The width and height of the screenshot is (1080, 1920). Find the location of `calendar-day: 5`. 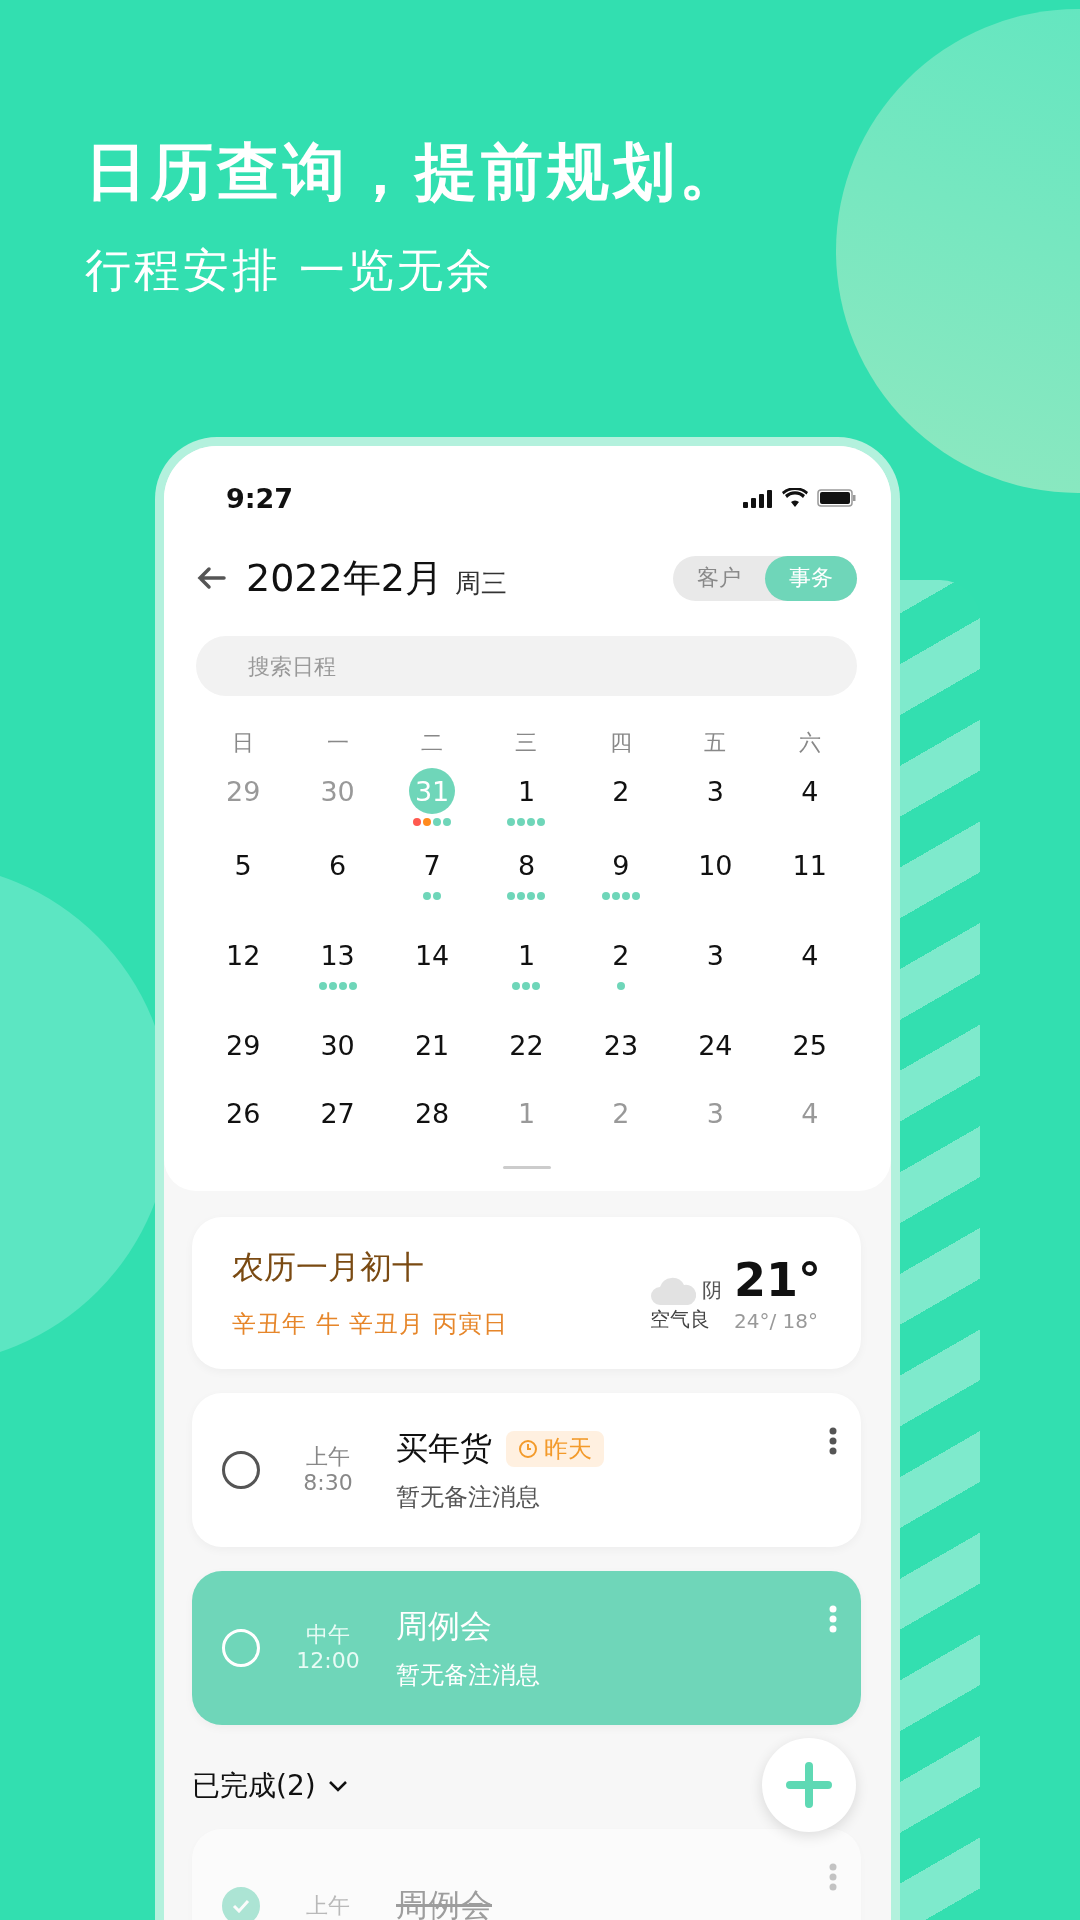

calendar-day: 5 is located at coordinates (243, 865).